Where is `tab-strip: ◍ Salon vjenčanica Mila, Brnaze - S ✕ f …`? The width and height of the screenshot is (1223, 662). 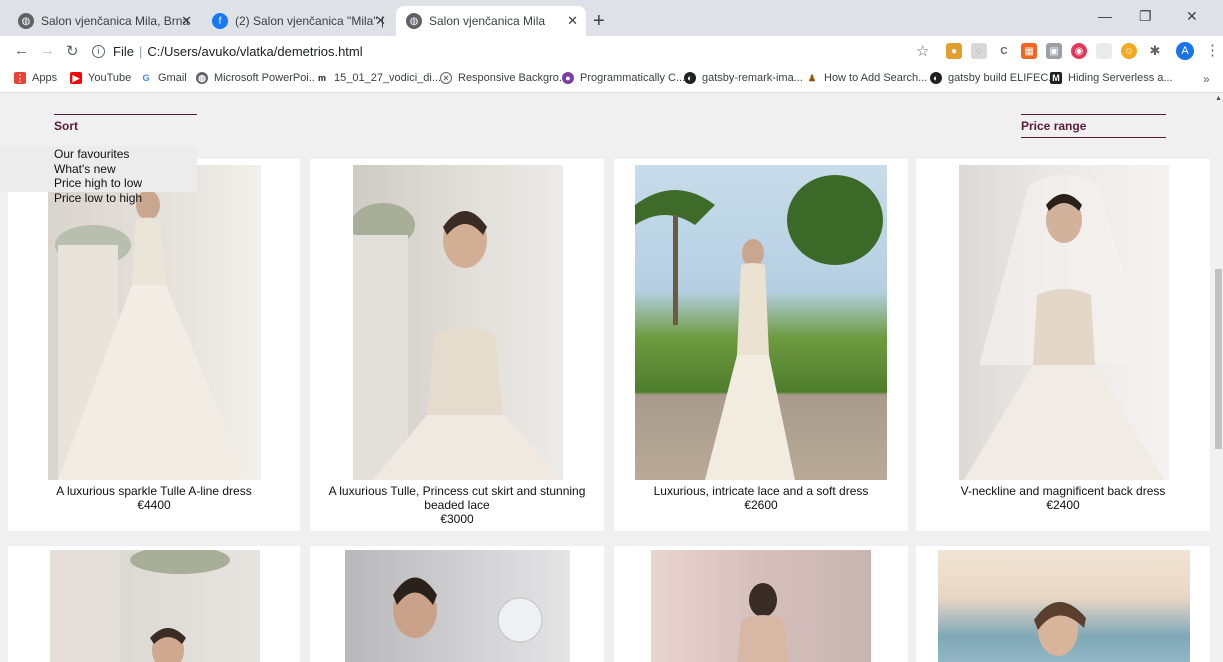
tab-strip: ◍ Salon vjenčanica Mila, Brnaze - S ✕ f … is located at coordinates (611, 18).